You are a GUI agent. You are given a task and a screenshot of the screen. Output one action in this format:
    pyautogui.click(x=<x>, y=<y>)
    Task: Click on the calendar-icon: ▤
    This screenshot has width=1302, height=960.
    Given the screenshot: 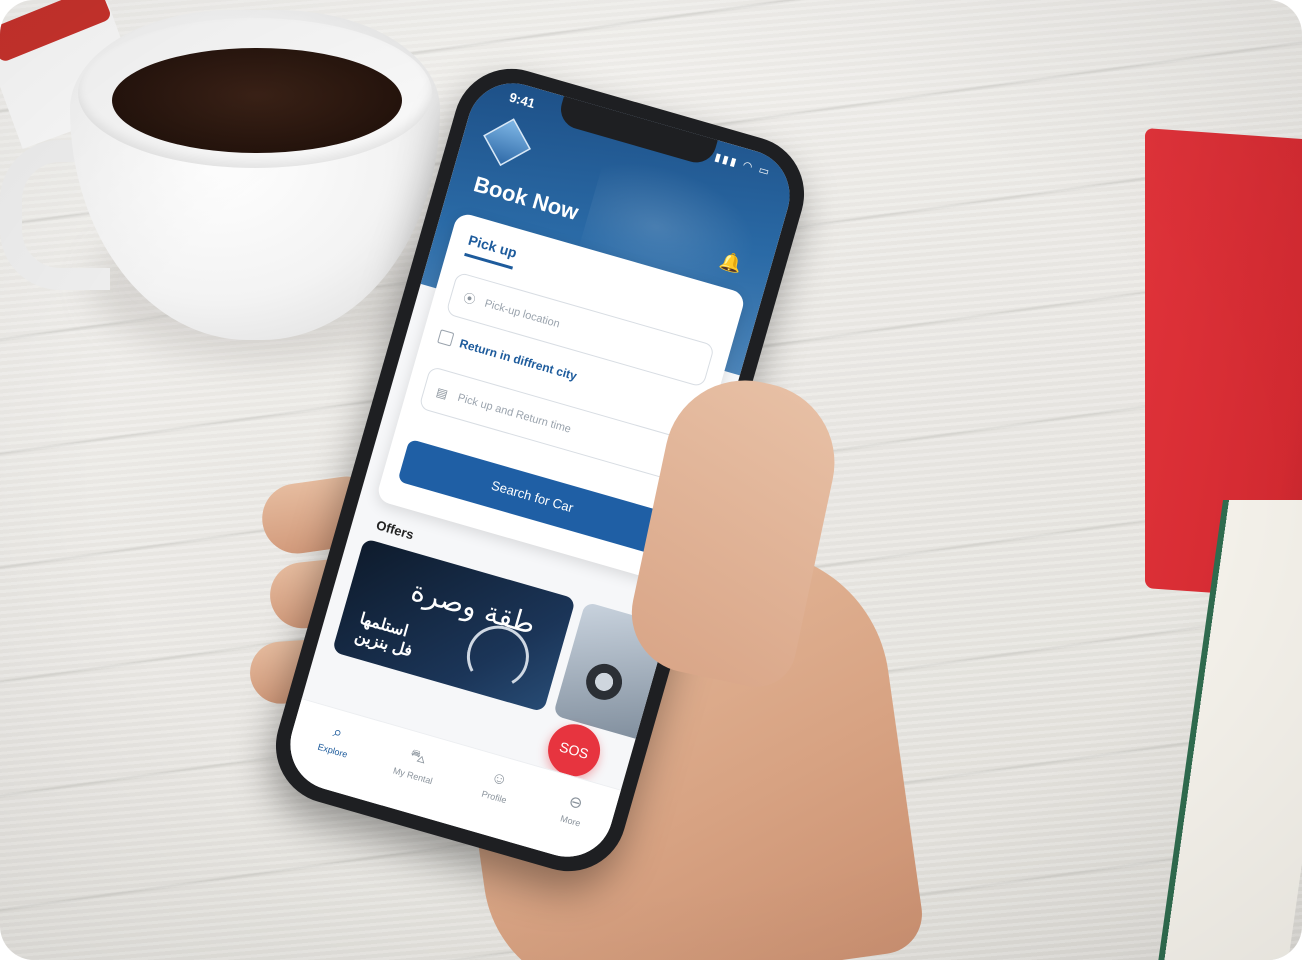 What is the action you would take?
    pyautogui.click(x=442, y=393)
    